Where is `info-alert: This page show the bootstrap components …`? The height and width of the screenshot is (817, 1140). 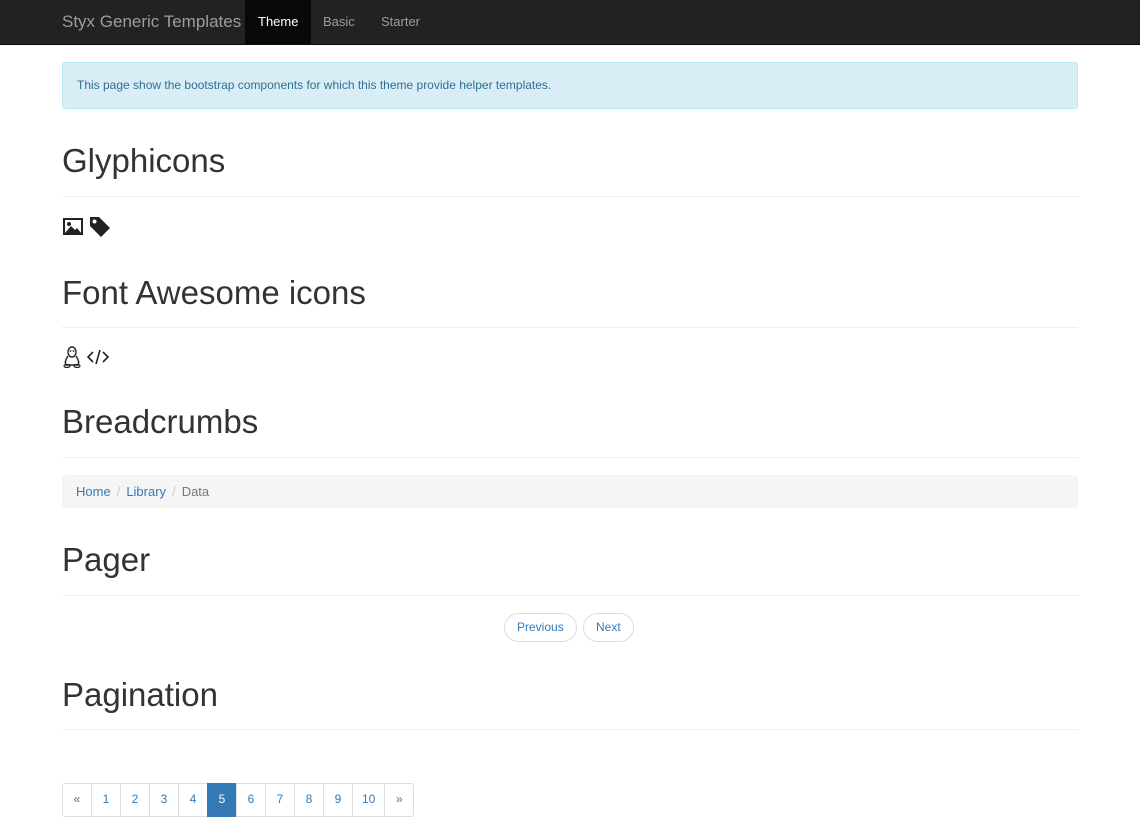
info-alert: This page show the bootstrap components … is located at coordinates (570, 85).